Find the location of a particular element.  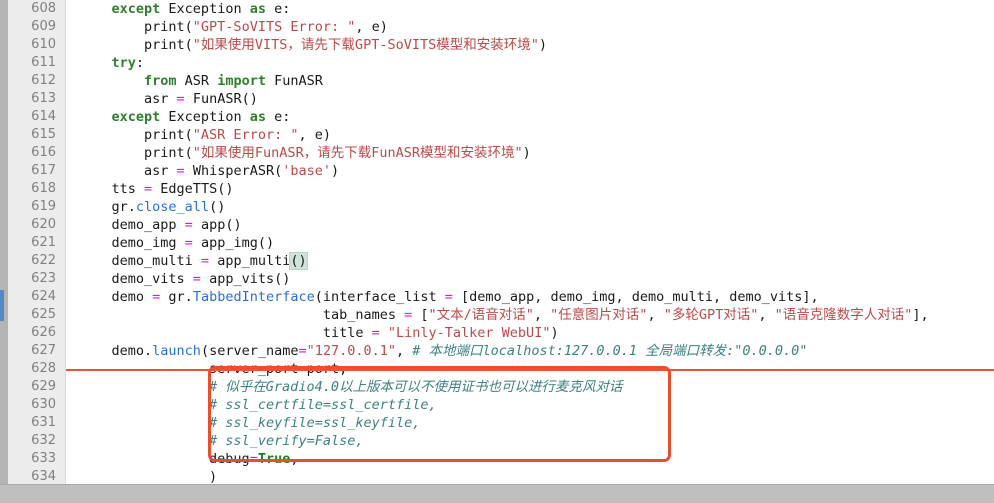

horizontal-scrollbar is located at coordinates (497, 493).